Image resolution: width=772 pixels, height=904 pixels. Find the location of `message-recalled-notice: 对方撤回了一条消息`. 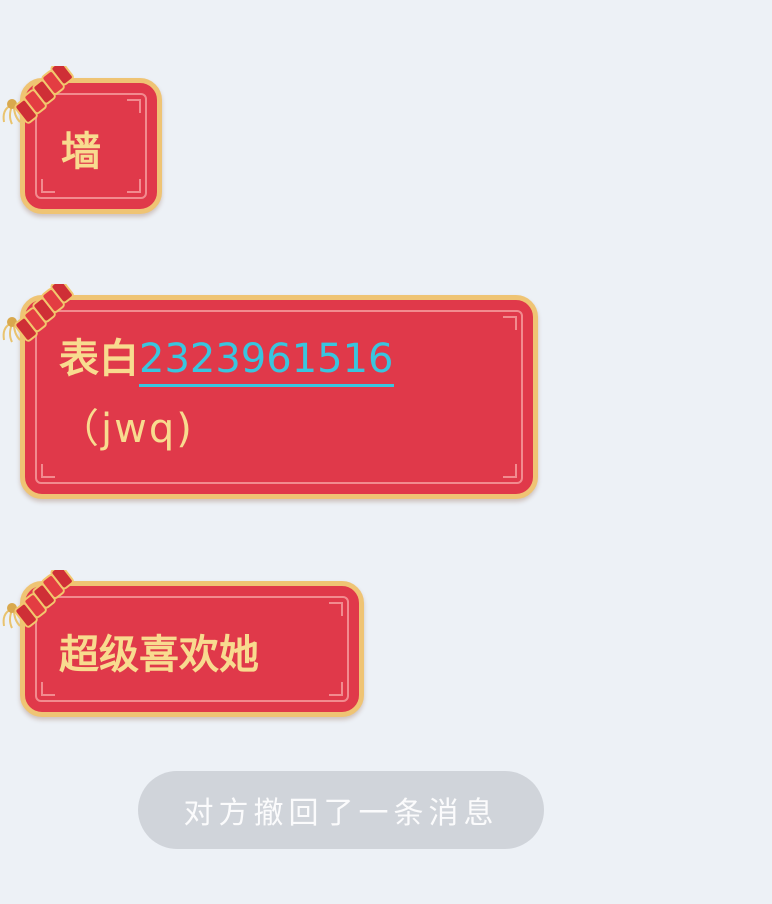

message-recalled-notice: 对方撤回了一条消息 is located at coordinates (341, 810).